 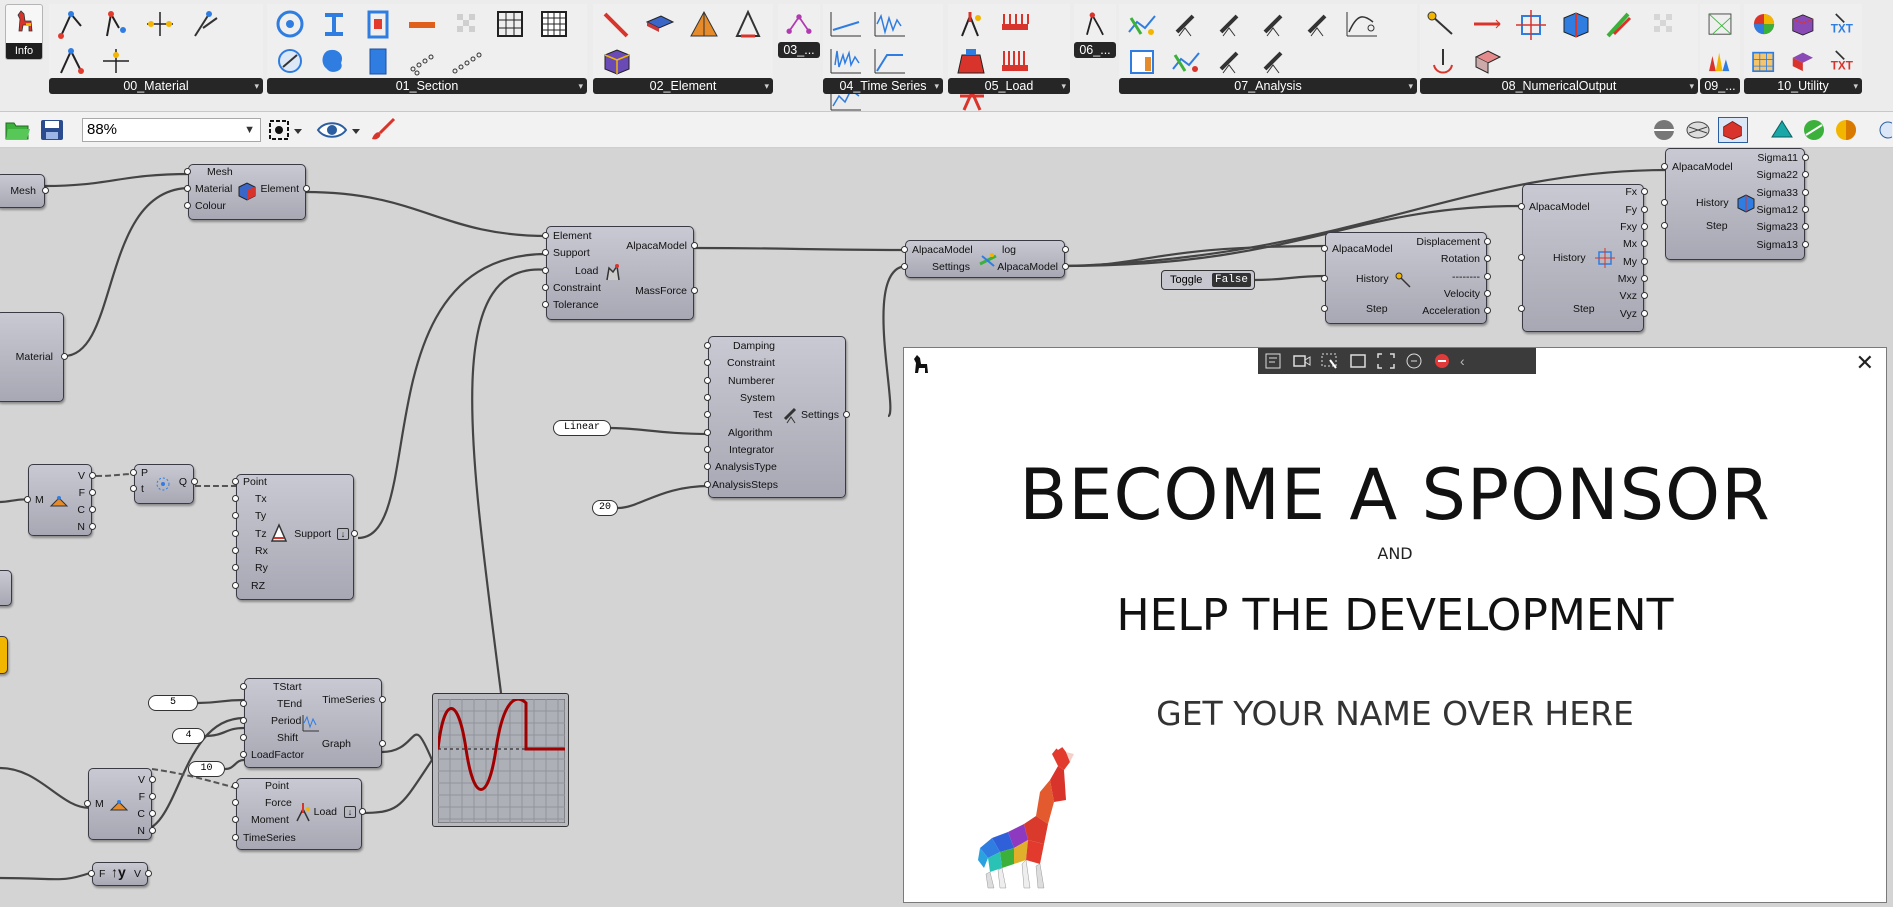 I want to click on teal-preview-icon, so click(x=1782, y=130).